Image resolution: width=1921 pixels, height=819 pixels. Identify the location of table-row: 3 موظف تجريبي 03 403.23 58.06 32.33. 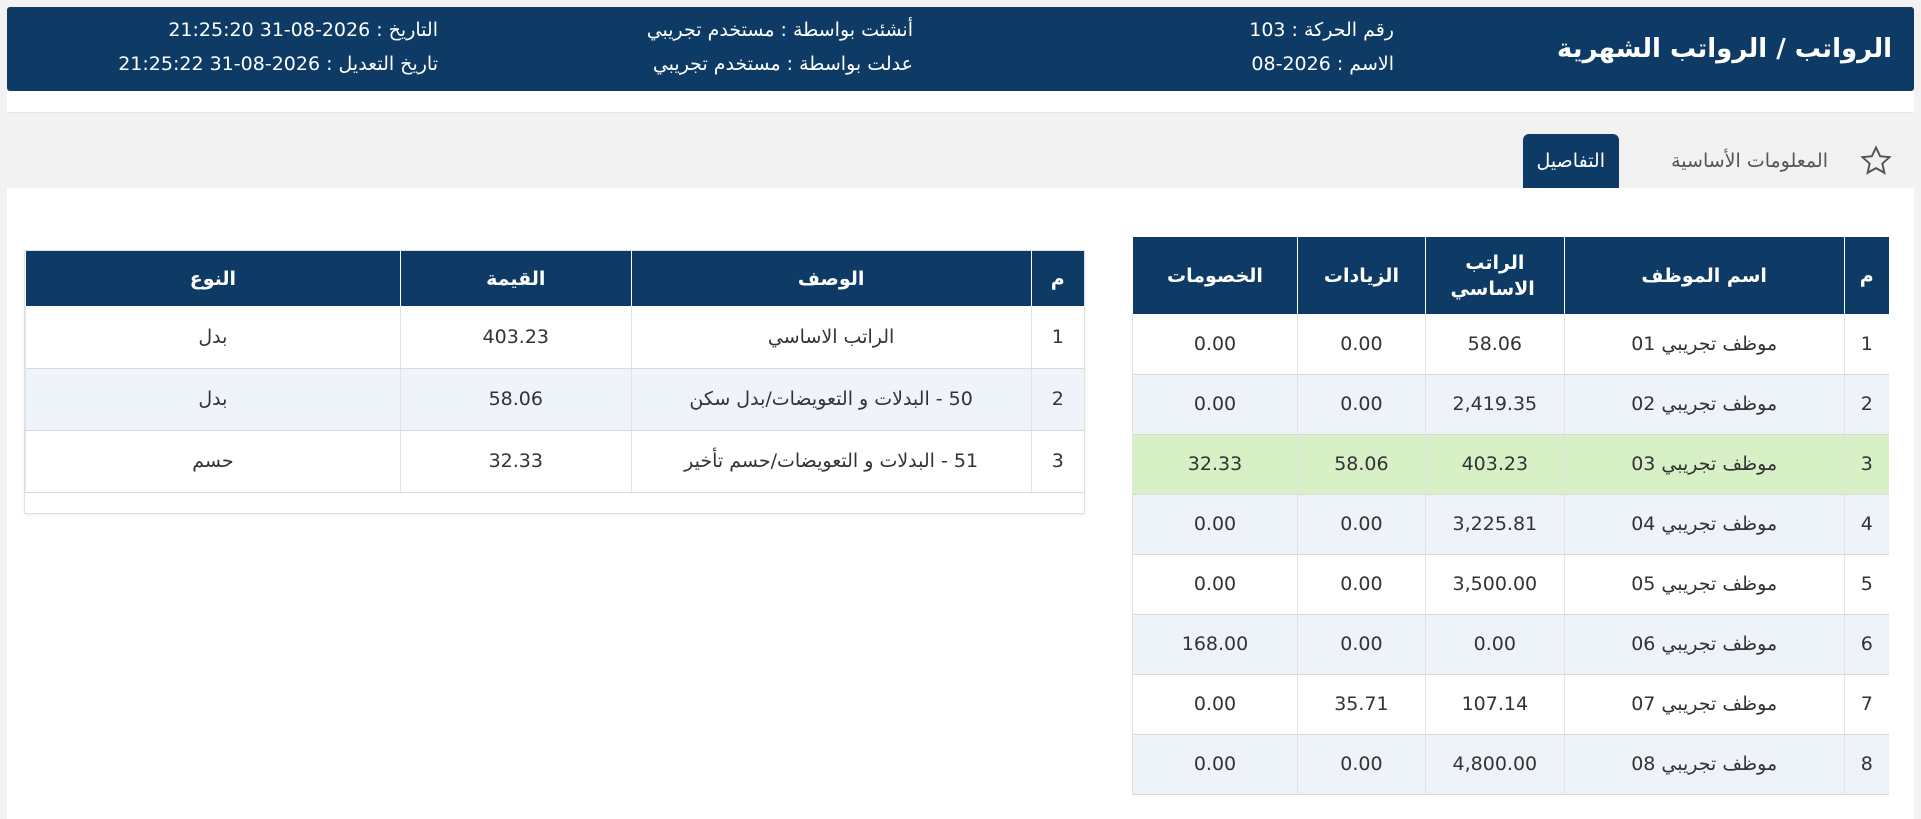
(1510, 464).